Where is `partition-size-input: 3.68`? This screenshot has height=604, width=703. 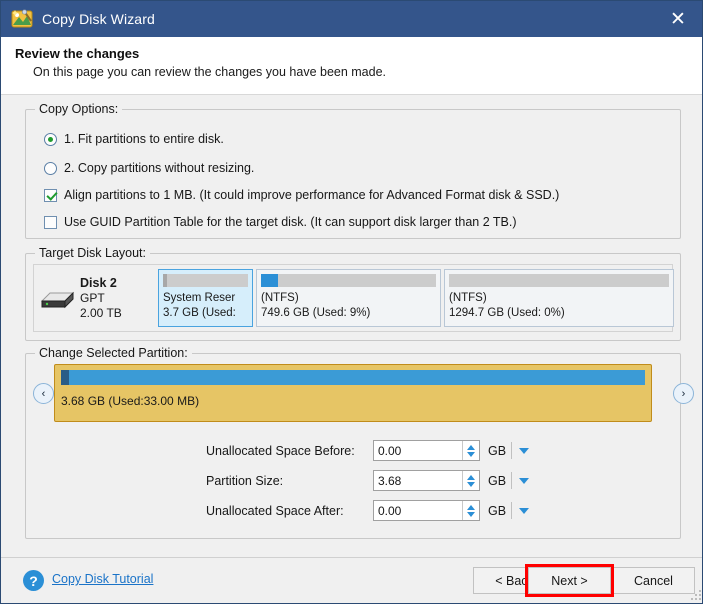 partition-size-input: 3.68 is located at coordinates (418, 481).